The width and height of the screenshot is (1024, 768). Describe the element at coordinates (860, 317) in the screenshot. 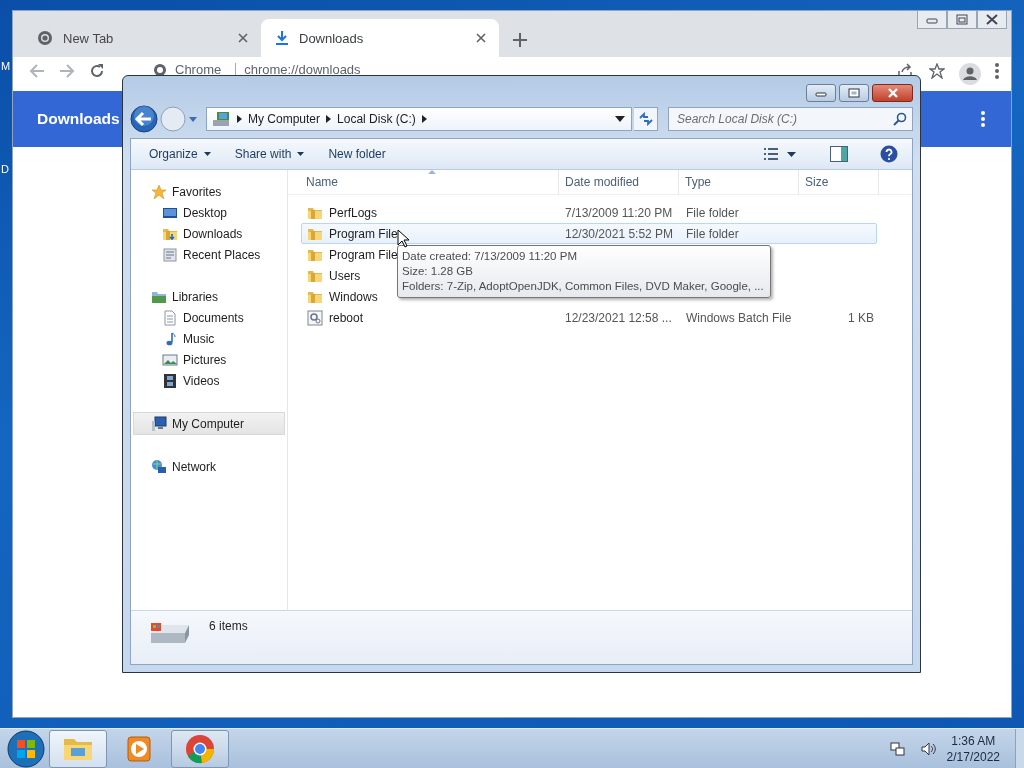

I see `file-size: 1 KB` at that location.